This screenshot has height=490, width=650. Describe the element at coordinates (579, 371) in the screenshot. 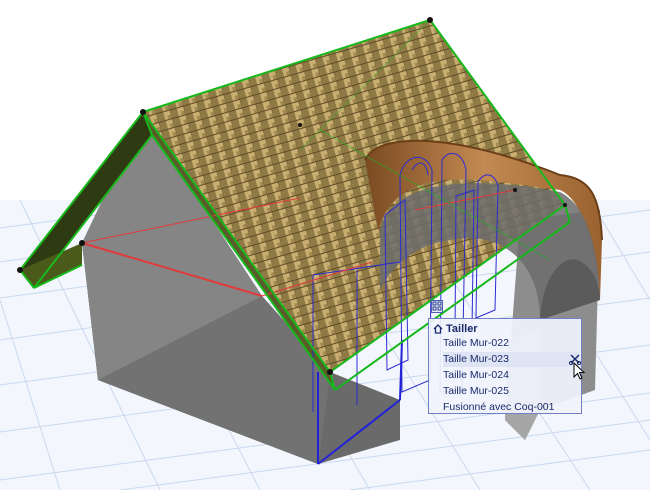

I see `mouse-cursor-icon` at that location.